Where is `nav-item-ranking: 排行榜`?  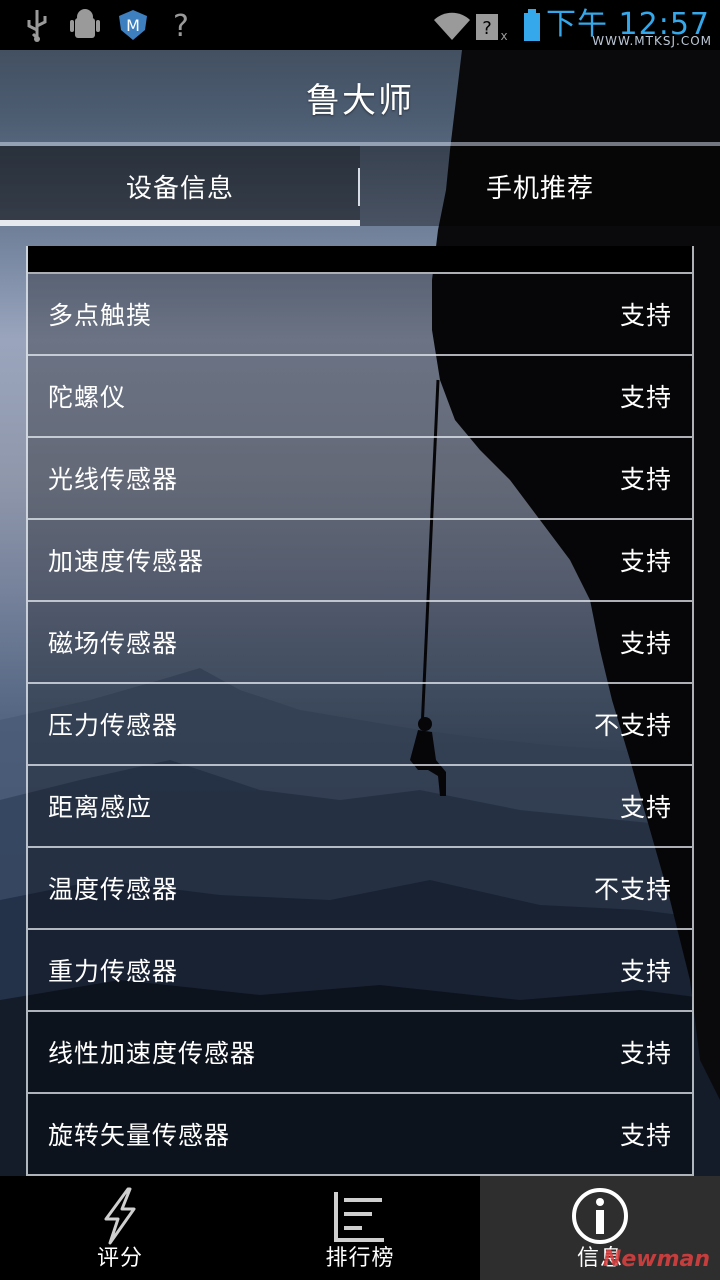 nav-item-ranking: 排行榜 is located at coordinates (360, 1228).